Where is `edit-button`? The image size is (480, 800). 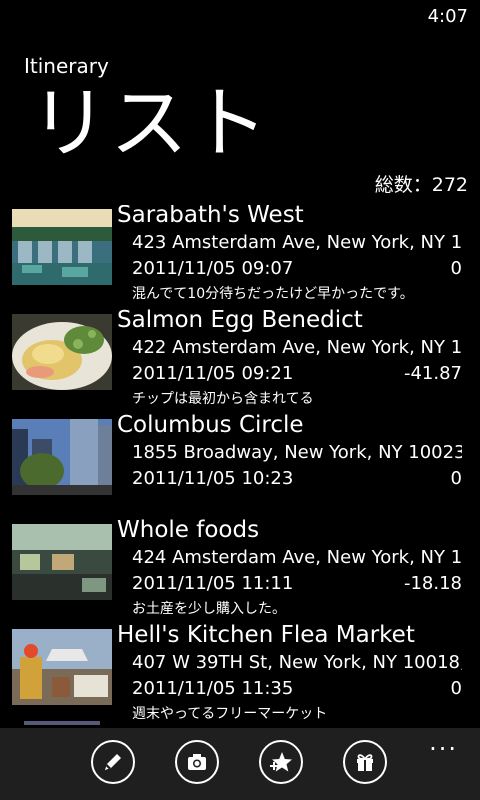 edit-button is located at coordinates (113, 762).